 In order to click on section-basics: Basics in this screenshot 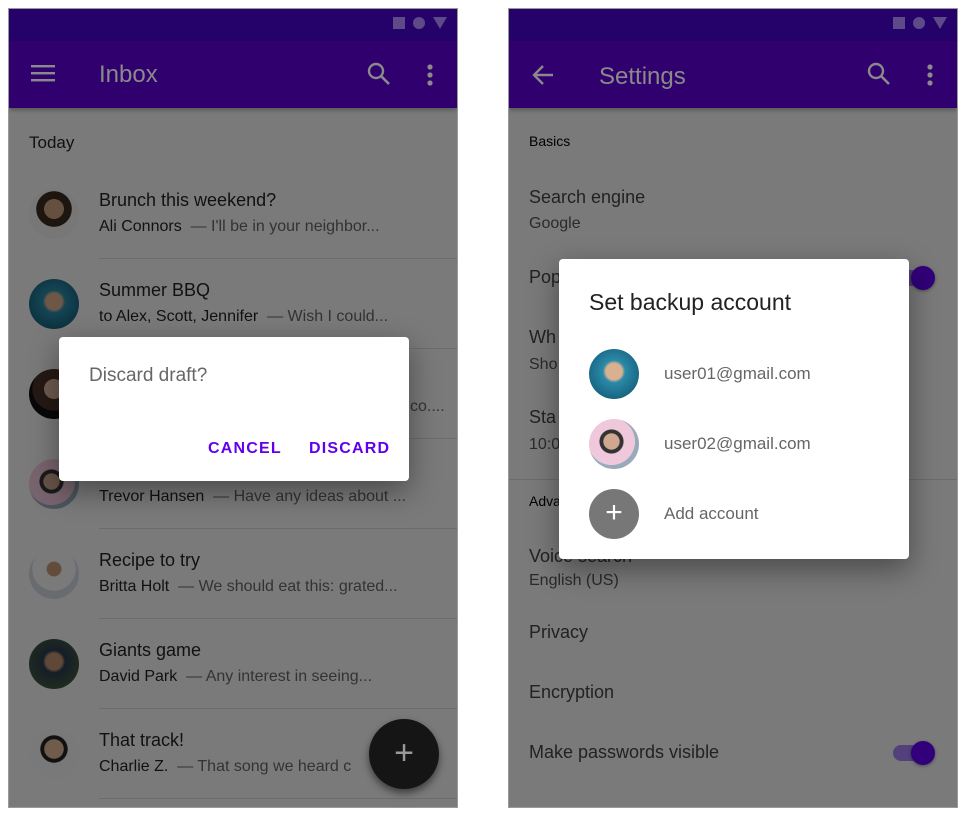, I will do `click(550, 141)`.